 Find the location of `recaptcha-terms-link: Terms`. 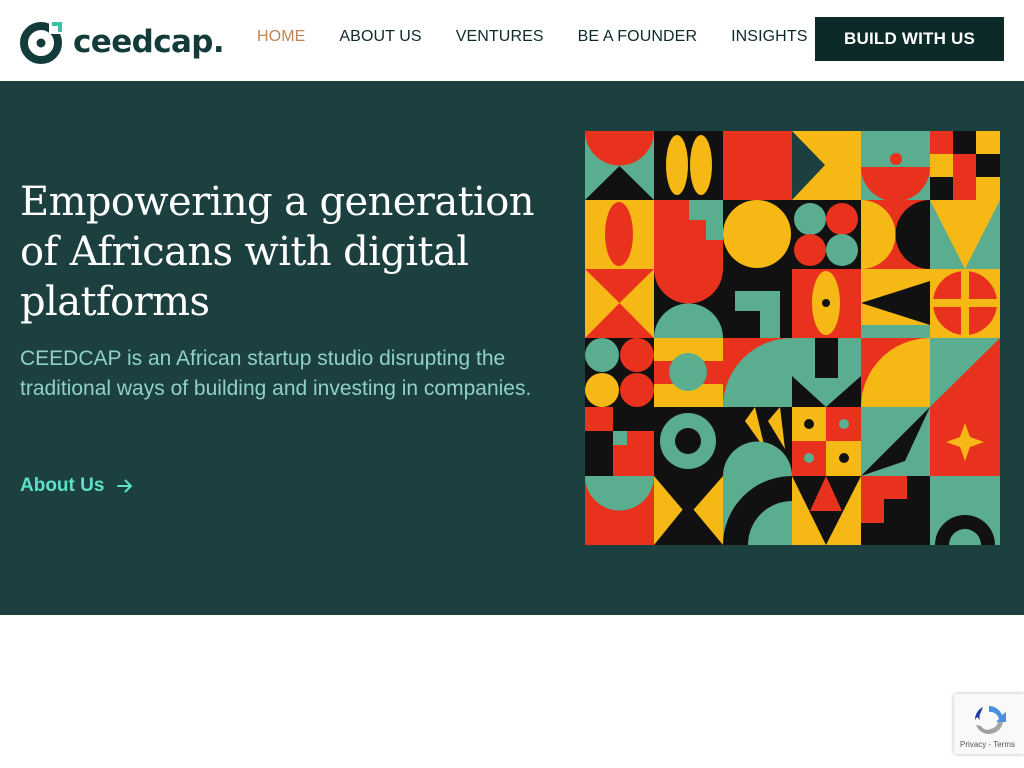

recaptcha-terms-link: Terms is located at coordinates (1004, 744).